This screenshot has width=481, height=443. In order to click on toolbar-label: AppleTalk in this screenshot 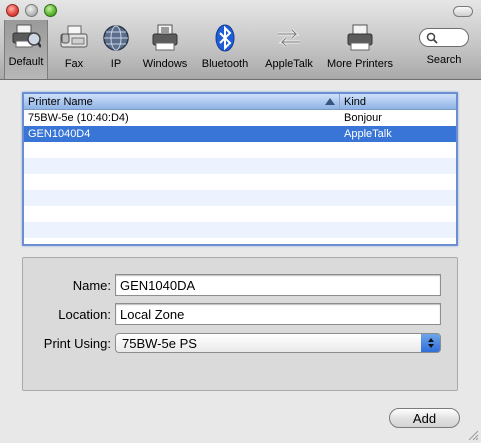, I will do `click(289, 64)`.